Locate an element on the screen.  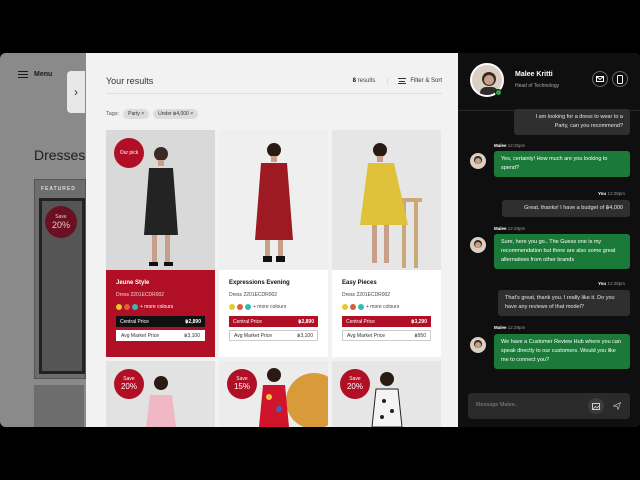
product-name: Expressions Evening is located at coordinates (259, 283).